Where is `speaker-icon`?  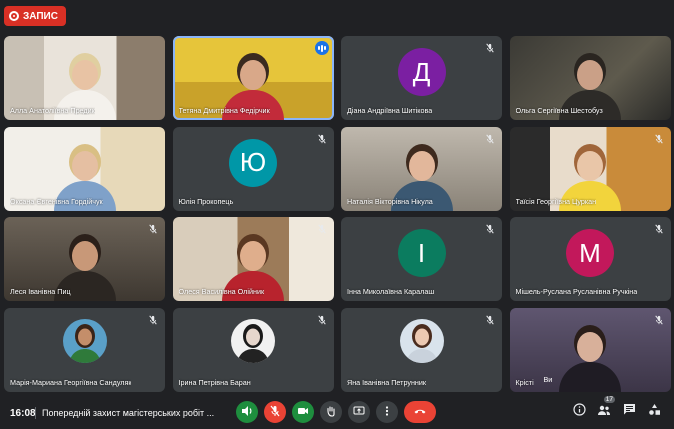 speaker-icon is located at coordinates (247, 412).